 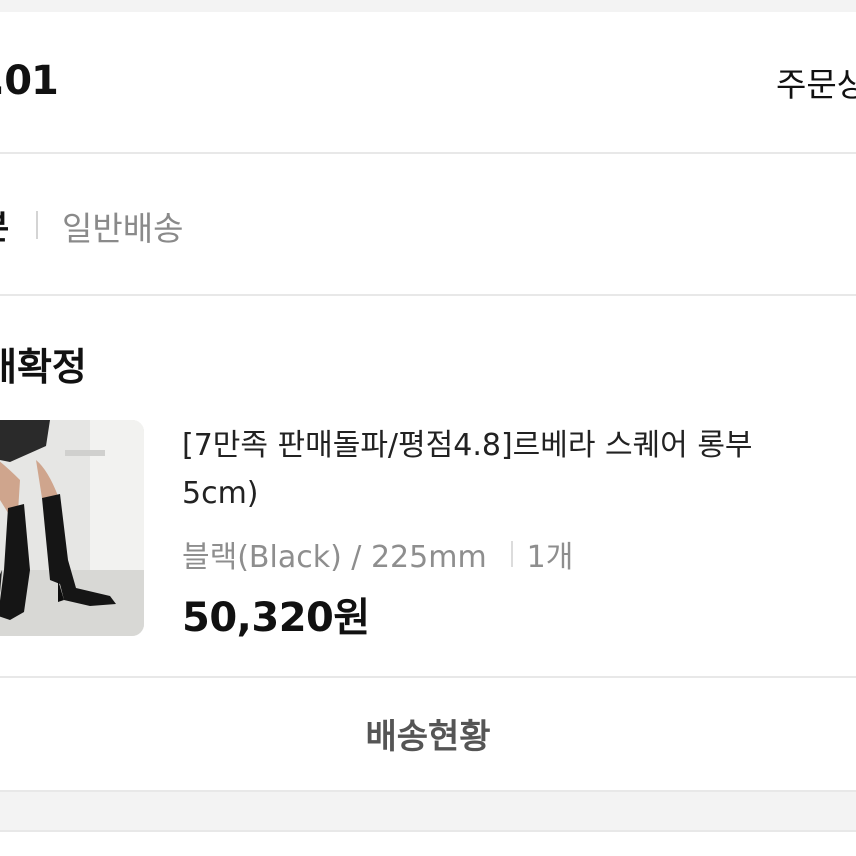 I want to click on boots-image-icon, so click(x=72, y=528).